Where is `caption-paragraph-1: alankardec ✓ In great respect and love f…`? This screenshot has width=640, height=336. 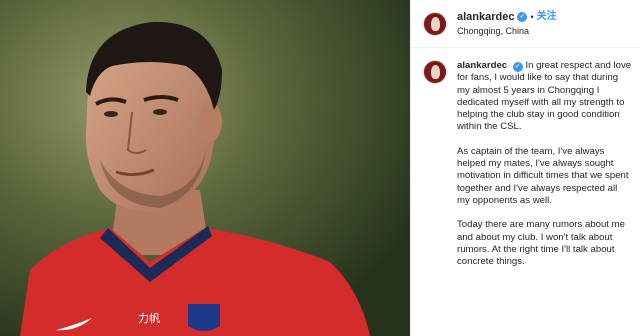 caption-paragraph-1: alankardec ✓ In great respect and love f… is located at coordinates (544, 97).